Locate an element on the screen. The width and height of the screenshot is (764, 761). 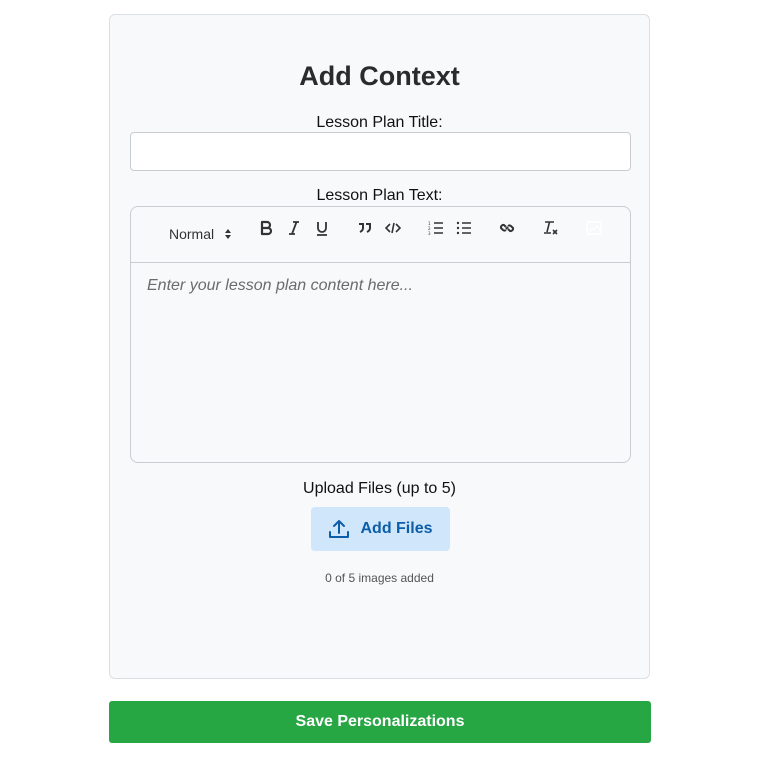
save-personalizations-button: Save Personalizations is located at coordinates (380, 722).